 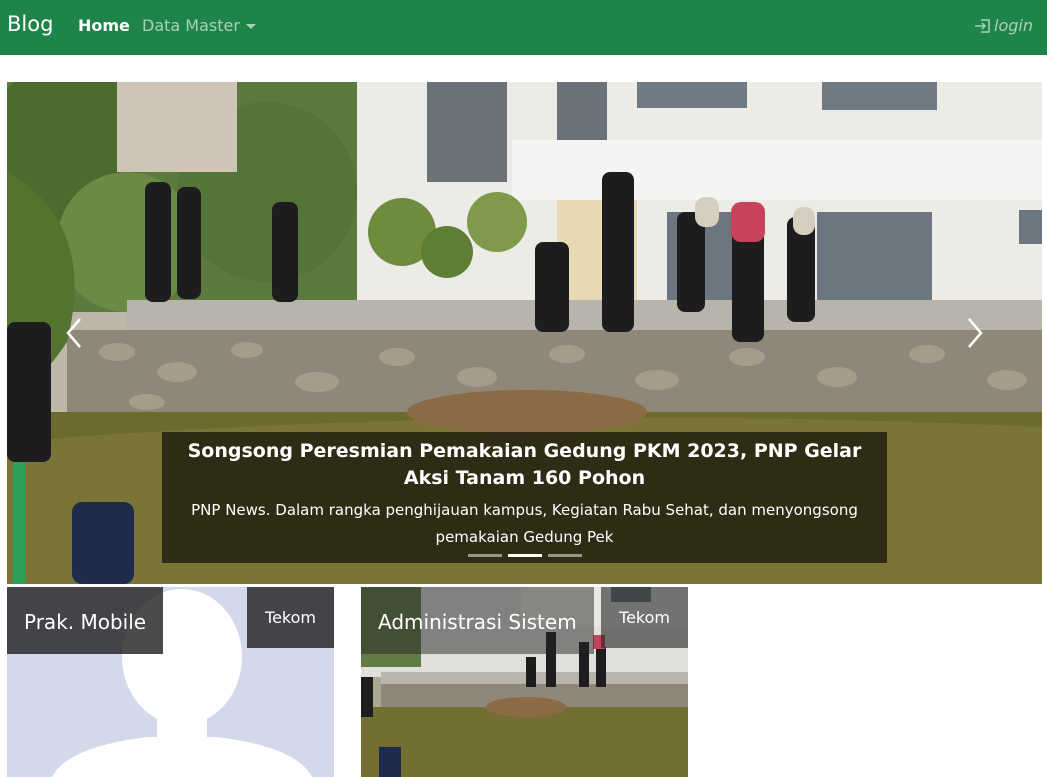 What do you see at coordinates (524, 682) in the screenshot?
I see `course-card: Administrasi Sistem Tekom` at bounding box center [524, 682].